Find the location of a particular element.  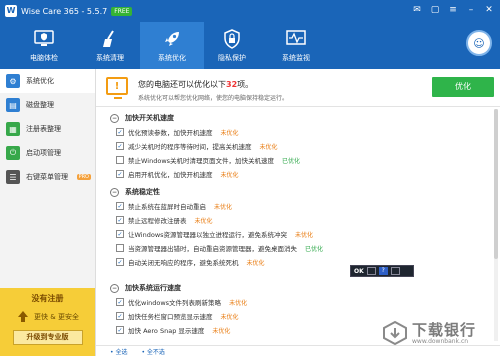

minimize-icon: – is located at coordinates (471, 10).